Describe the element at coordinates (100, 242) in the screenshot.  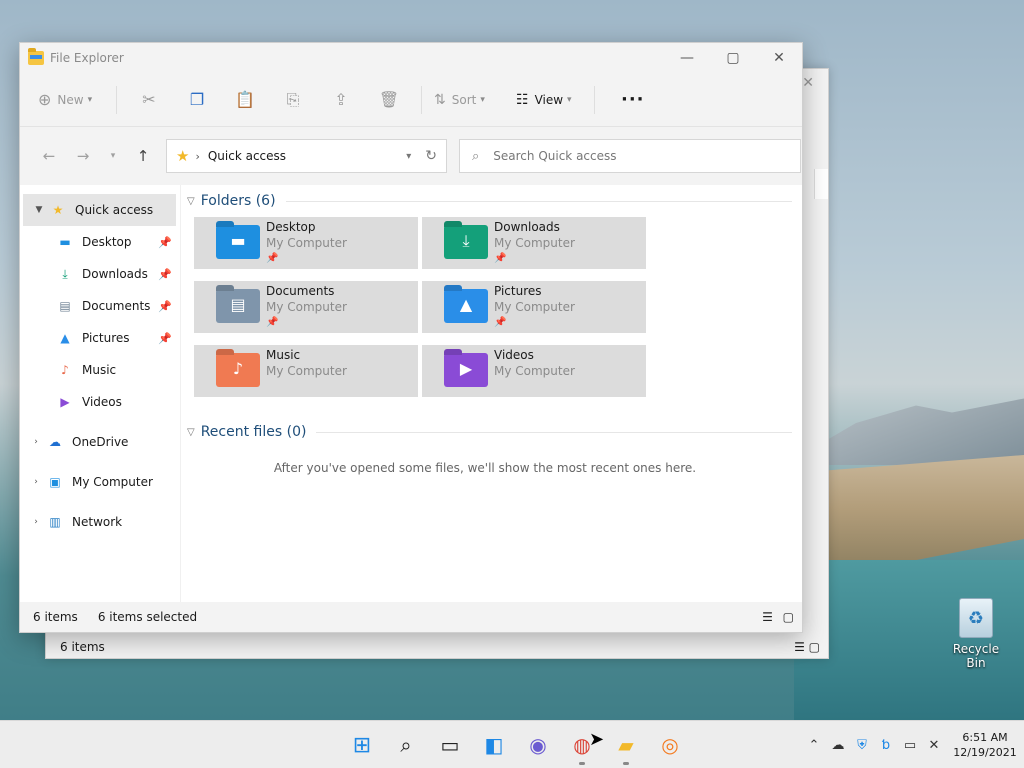
I see `sidebar-item-desktop: ▬ Desktop 📌` at that location.